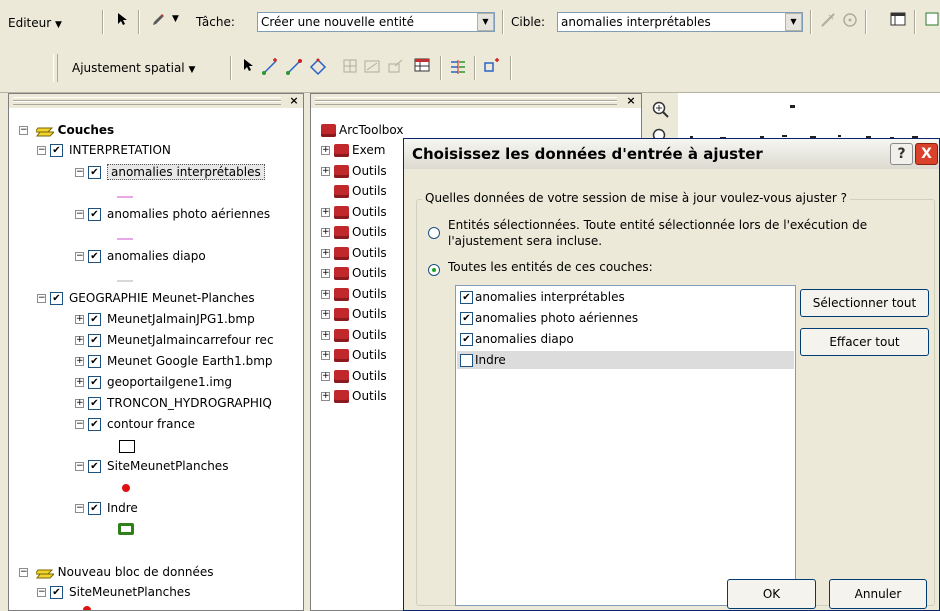 The height and width of the screenshot is (611, 940). I want to click on toc-layer-anomalies-photo: − ✔ anomalies photo aériennes, so click(172, 214).